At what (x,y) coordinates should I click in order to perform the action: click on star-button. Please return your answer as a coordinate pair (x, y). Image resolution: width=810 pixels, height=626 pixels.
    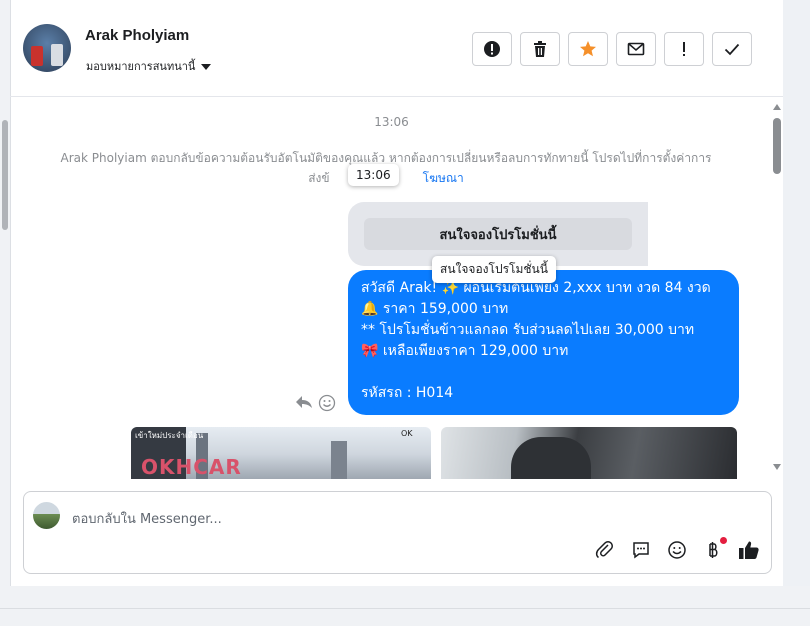
    Looking at the image, I should click on (588, 49).